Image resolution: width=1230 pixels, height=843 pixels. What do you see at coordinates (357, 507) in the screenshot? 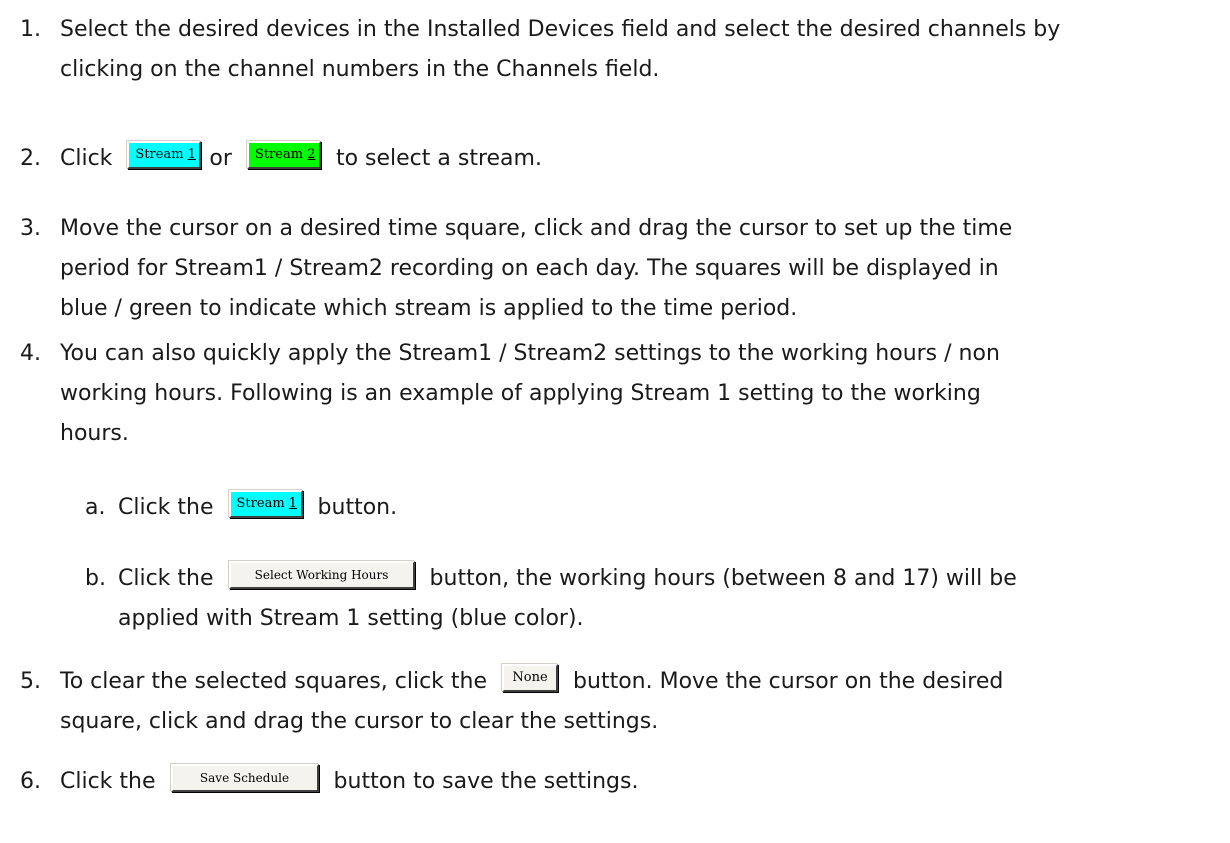
I see `step-text: button.` at bounding box center [357, 507].